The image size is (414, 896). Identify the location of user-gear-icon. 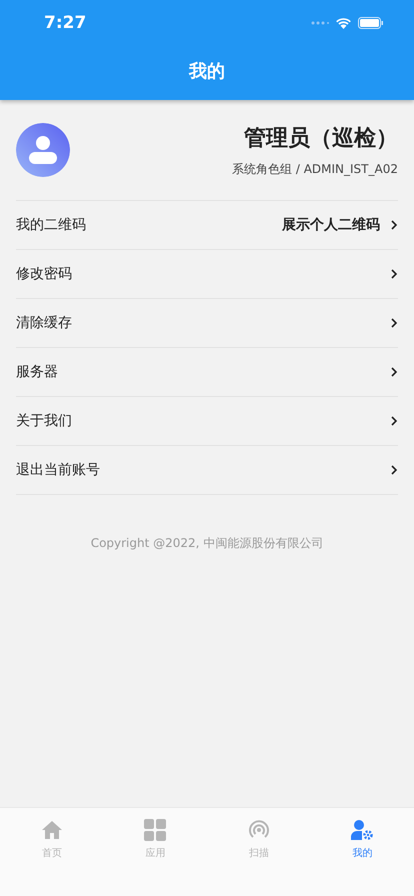
(362, 830).